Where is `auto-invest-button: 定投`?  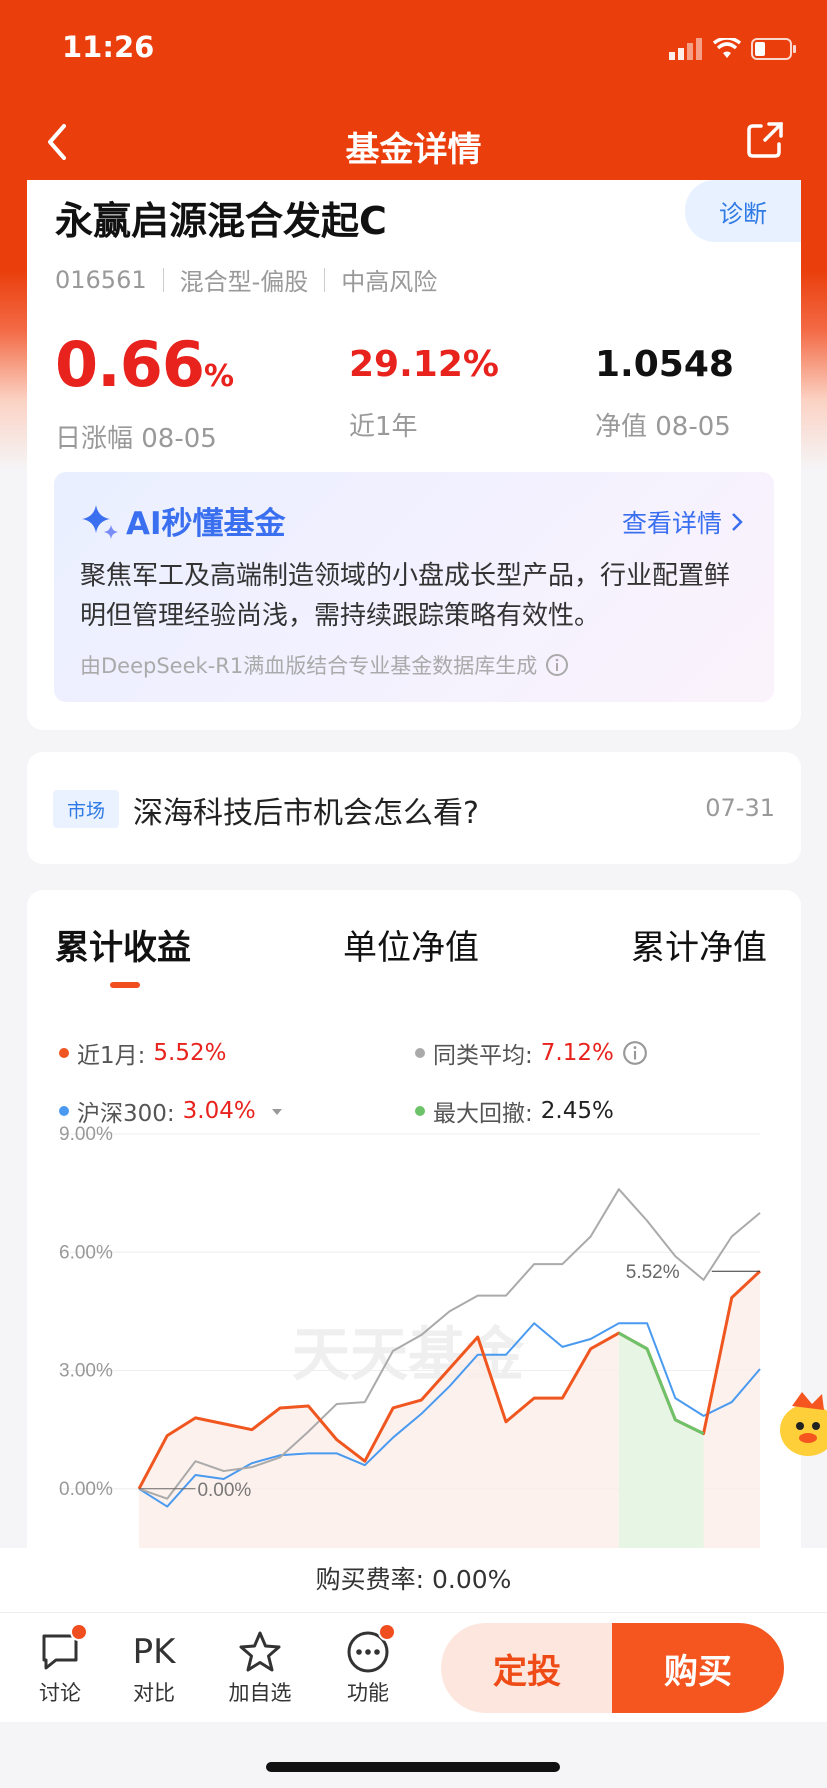
auto-invest-button: 定投 is located at coordinates (527, 1668).